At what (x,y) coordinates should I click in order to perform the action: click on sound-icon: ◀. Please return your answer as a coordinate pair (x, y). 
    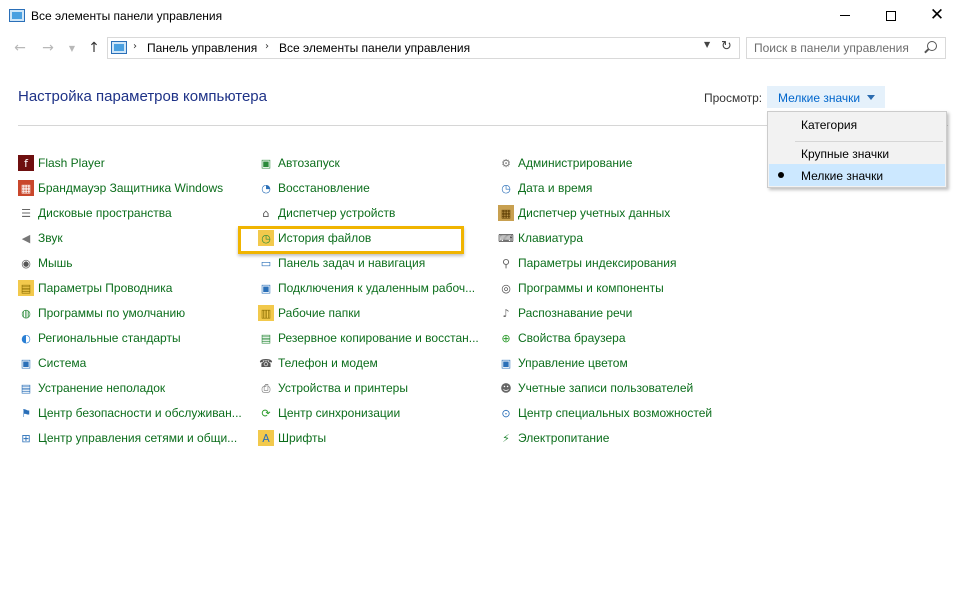
    Looking at the image, I should click on (26, 238).